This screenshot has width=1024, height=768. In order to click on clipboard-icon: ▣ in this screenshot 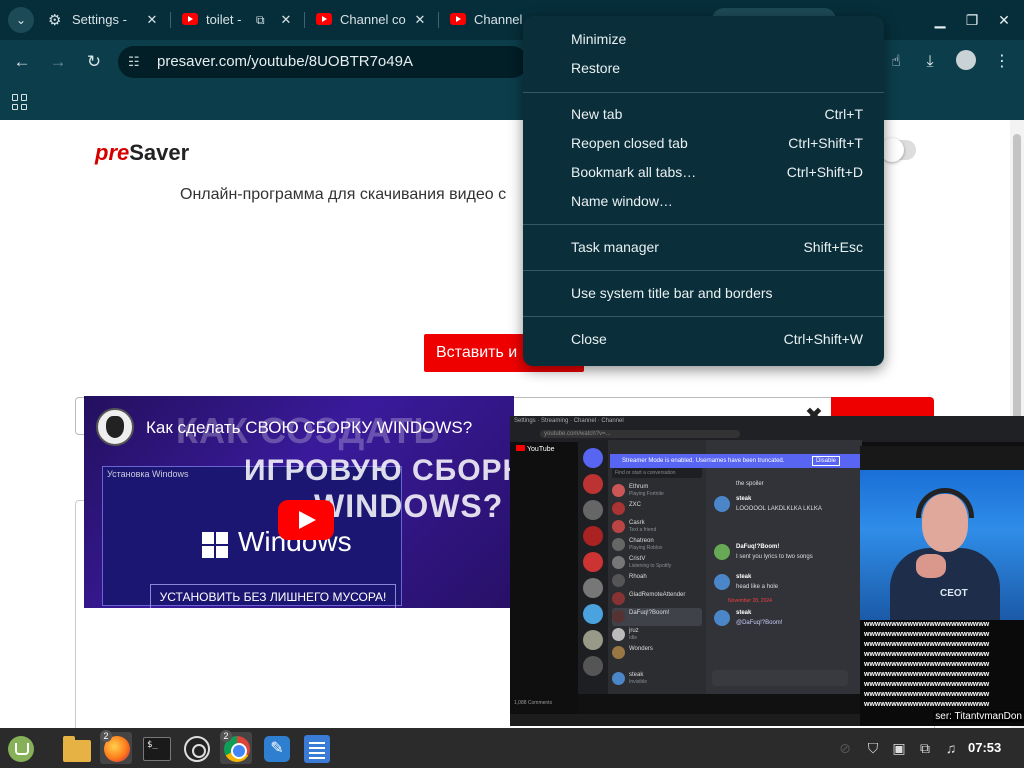, I will do `click(899, 748)`.